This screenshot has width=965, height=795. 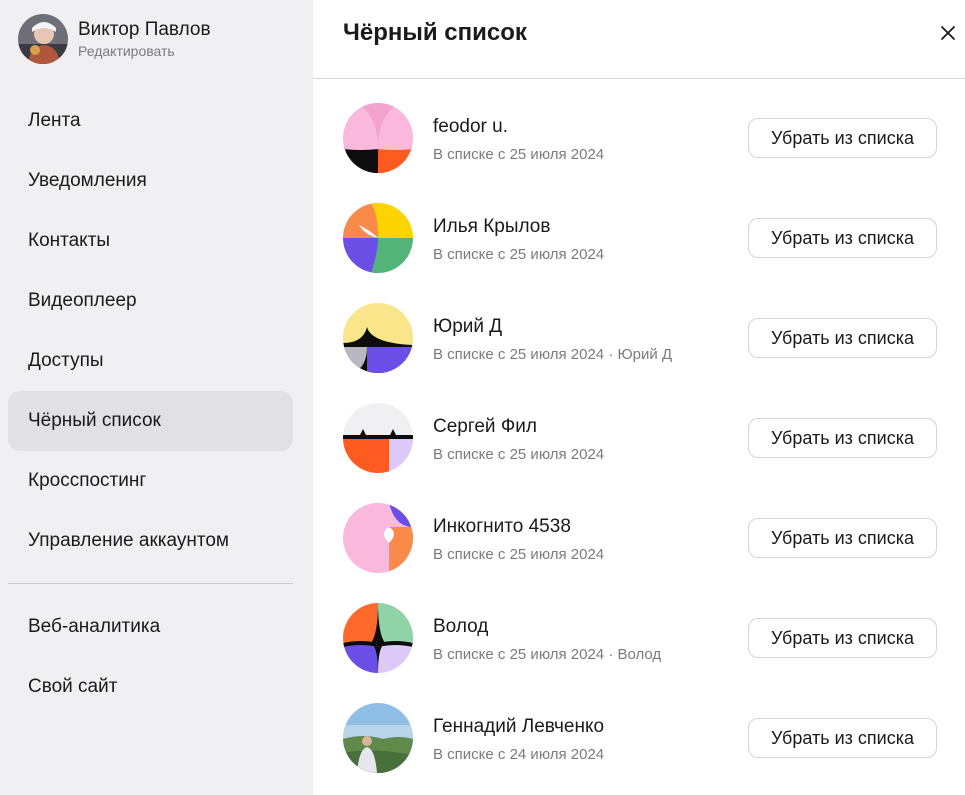 I want to click on user-name: Сергей Фил, so click(x=485, y=426).